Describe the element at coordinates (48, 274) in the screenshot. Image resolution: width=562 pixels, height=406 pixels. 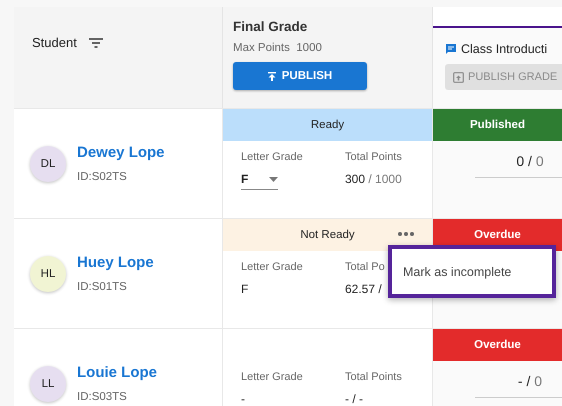
I see `avatar: HL` at that location.